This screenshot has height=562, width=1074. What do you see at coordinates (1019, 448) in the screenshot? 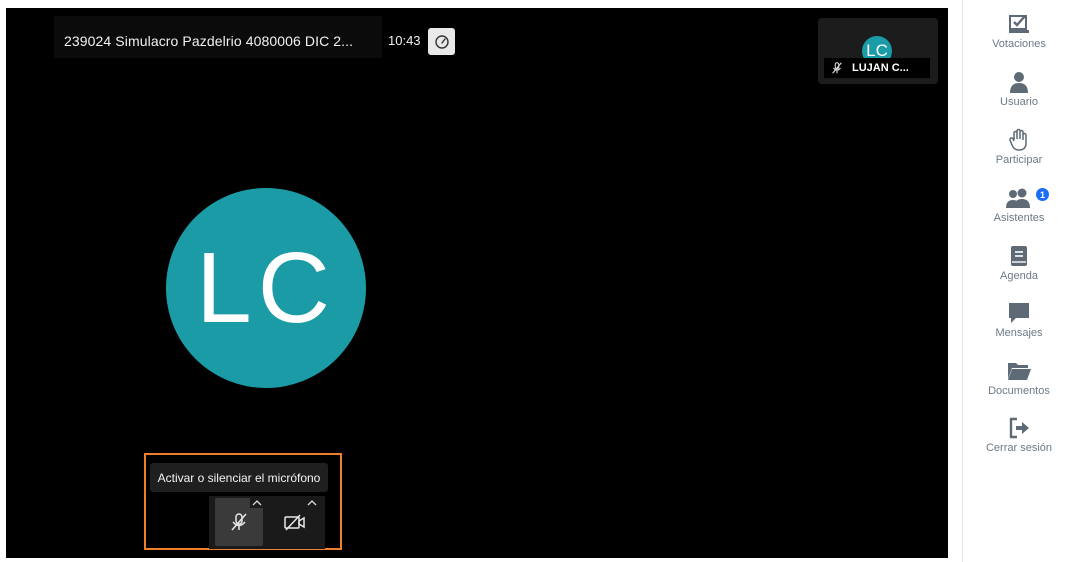
I see `sidebar-item-label: Cerrar sesión` at bounding box center [1019, 448].